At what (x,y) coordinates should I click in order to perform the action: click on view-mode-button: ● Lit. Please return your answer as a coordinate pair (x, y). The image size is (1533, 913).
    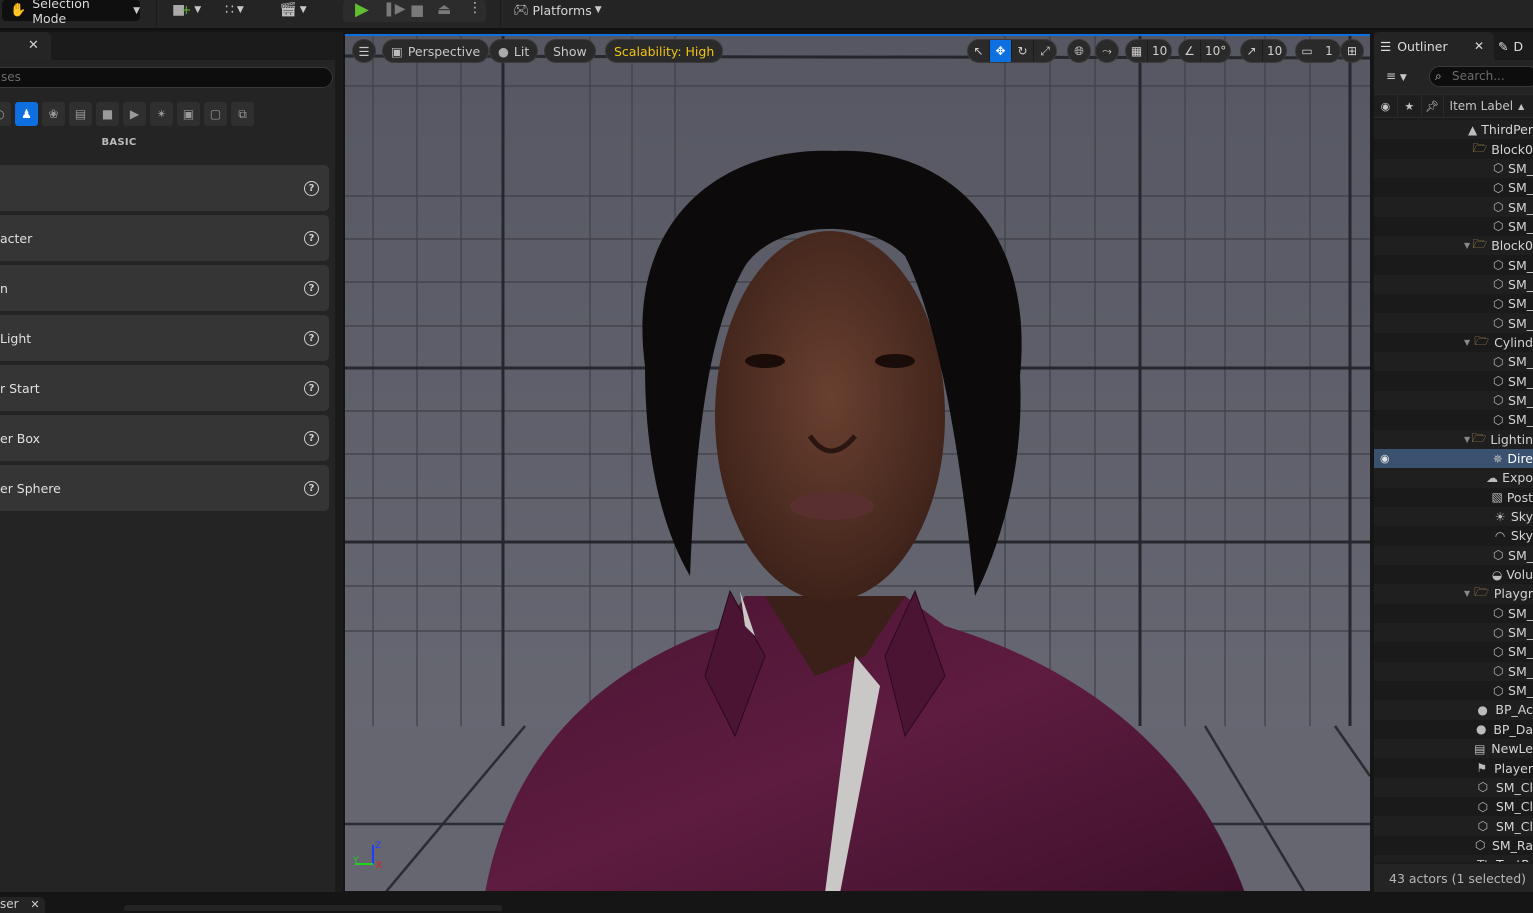
    Looking at the image, I should click on (514, 51).